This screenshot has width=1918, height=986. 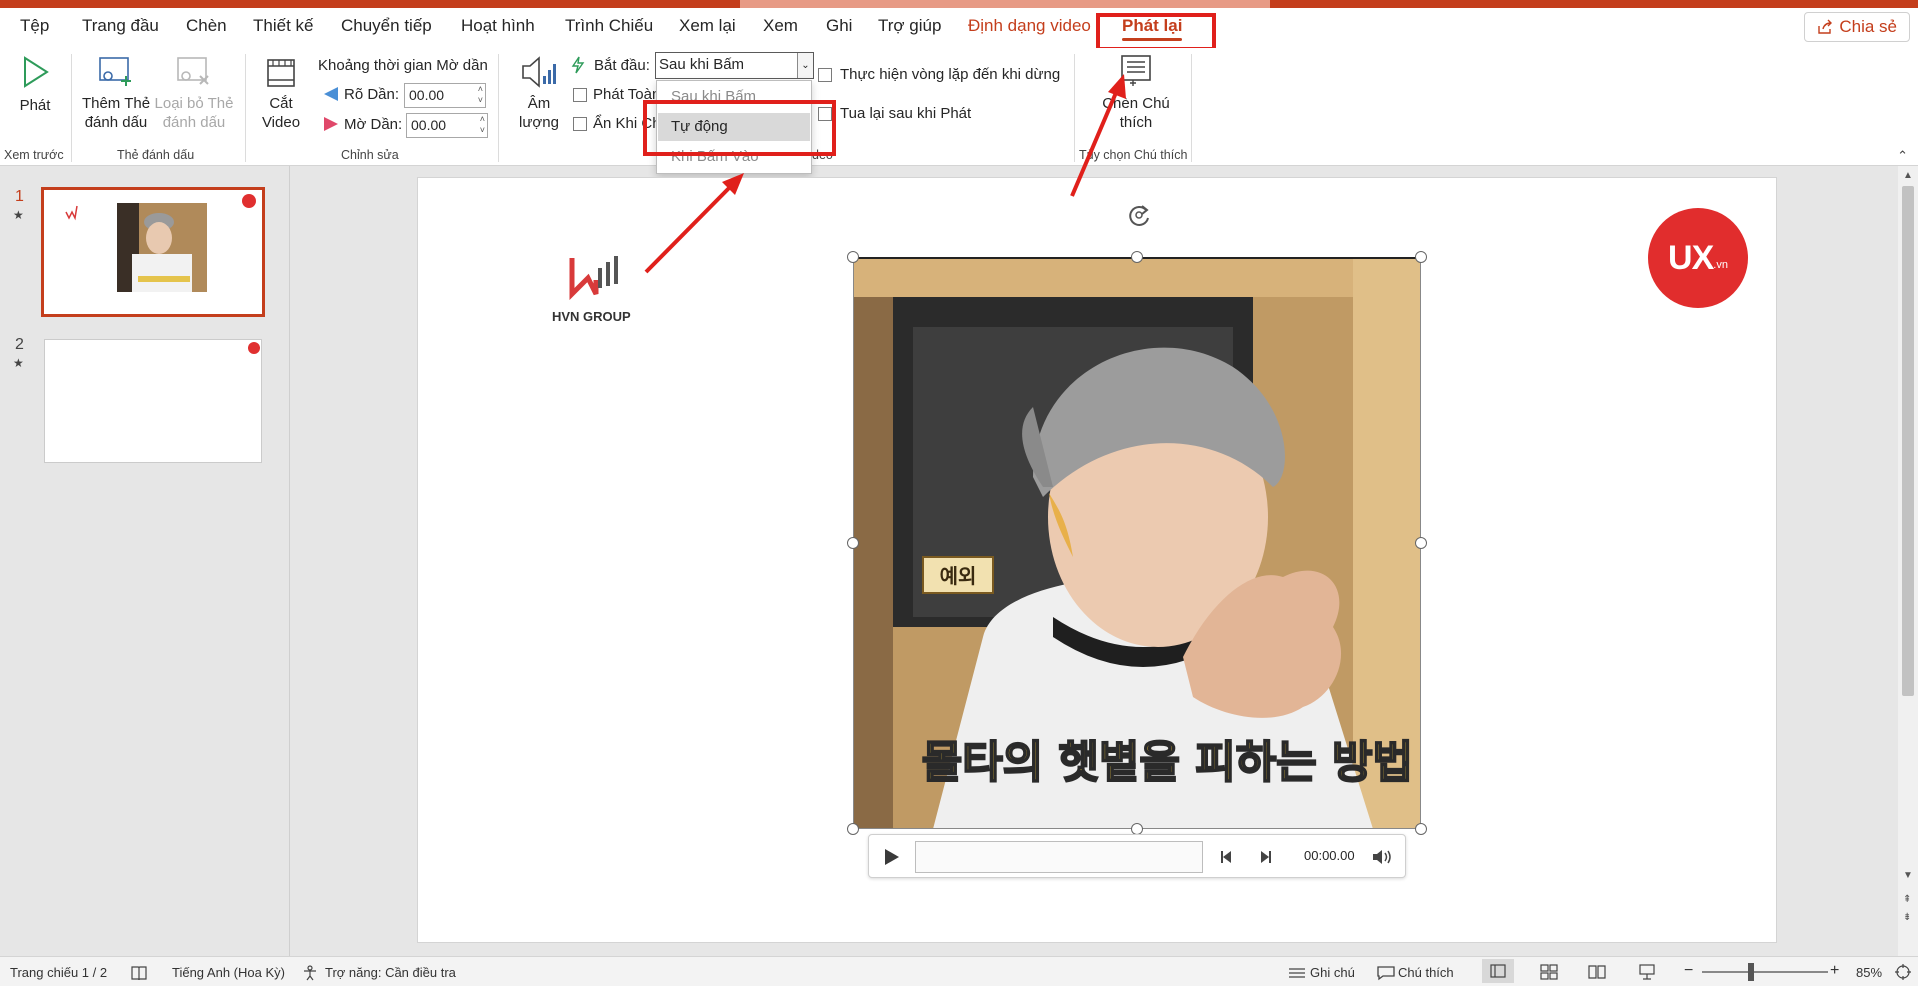 What do you see at coordinates (909, 26) in the screenshot?
I see `tab-help: Trợ giúp` at bounding box center [909, 26].